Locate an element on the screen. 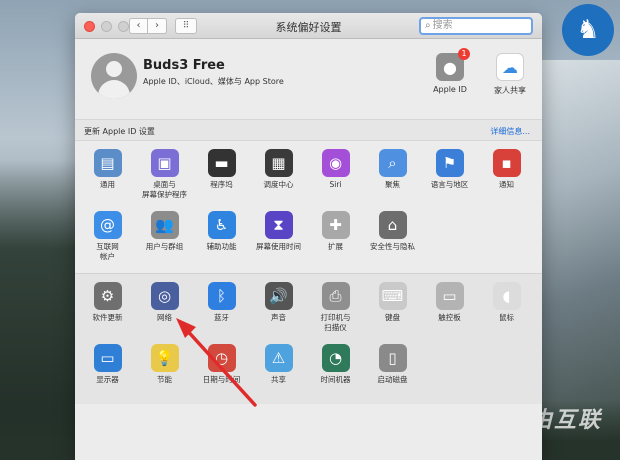 The image size is (620, 460). printer-icon: ⎙ is located at coordinates (335, 296).